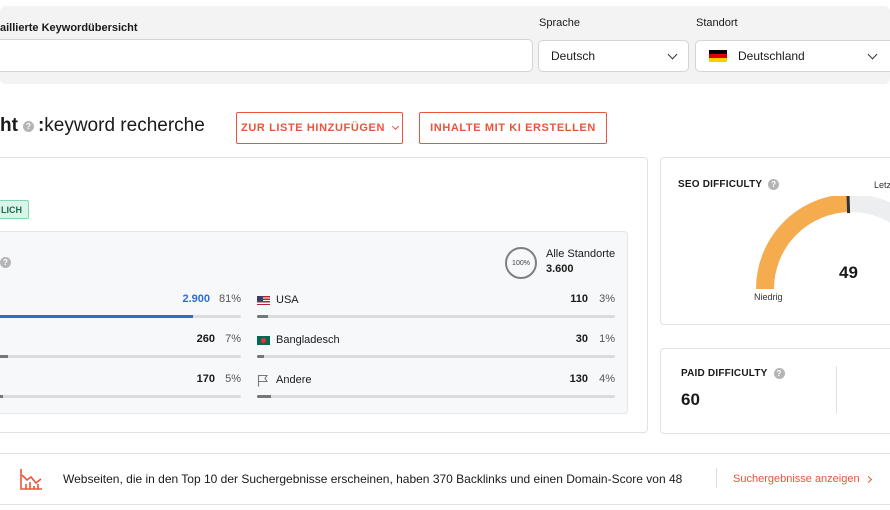  I want to click on flag-bd-icon, so click(263, 340).